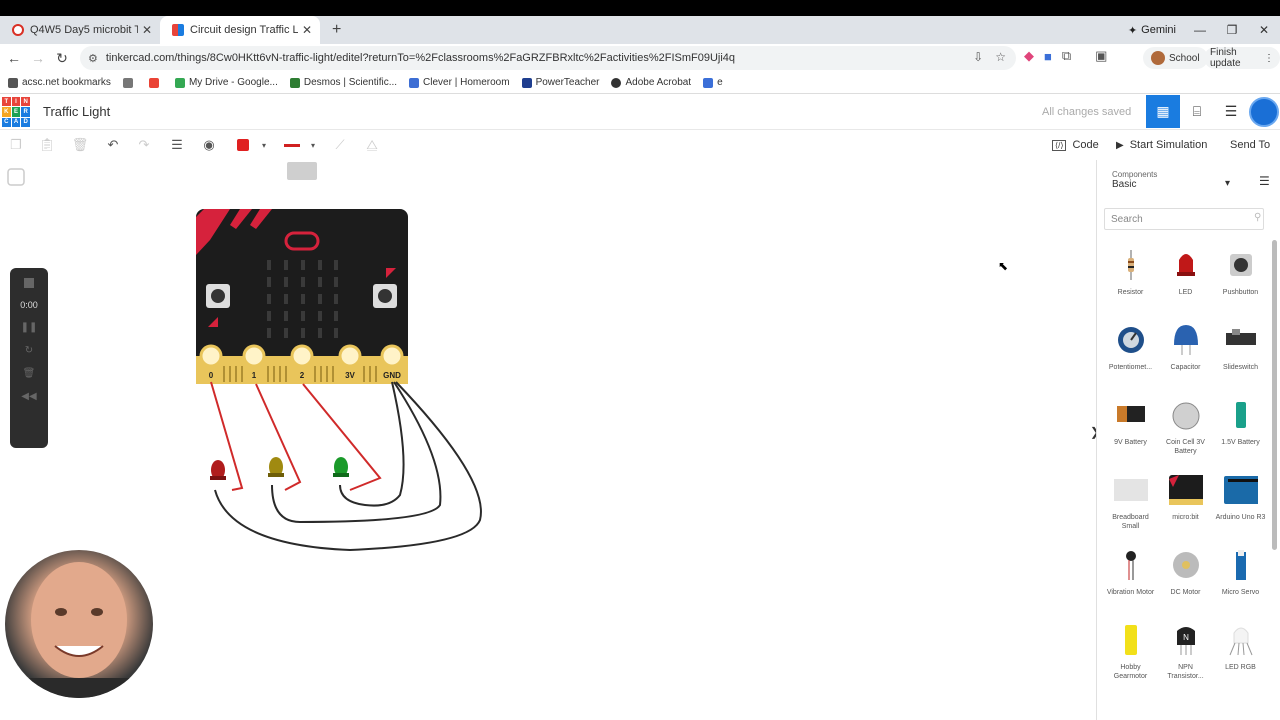 Image resolution: width=1280 pixels, height=720 pixels. I want to click on circuit-view-icon: ▦, so click(1163, 111).